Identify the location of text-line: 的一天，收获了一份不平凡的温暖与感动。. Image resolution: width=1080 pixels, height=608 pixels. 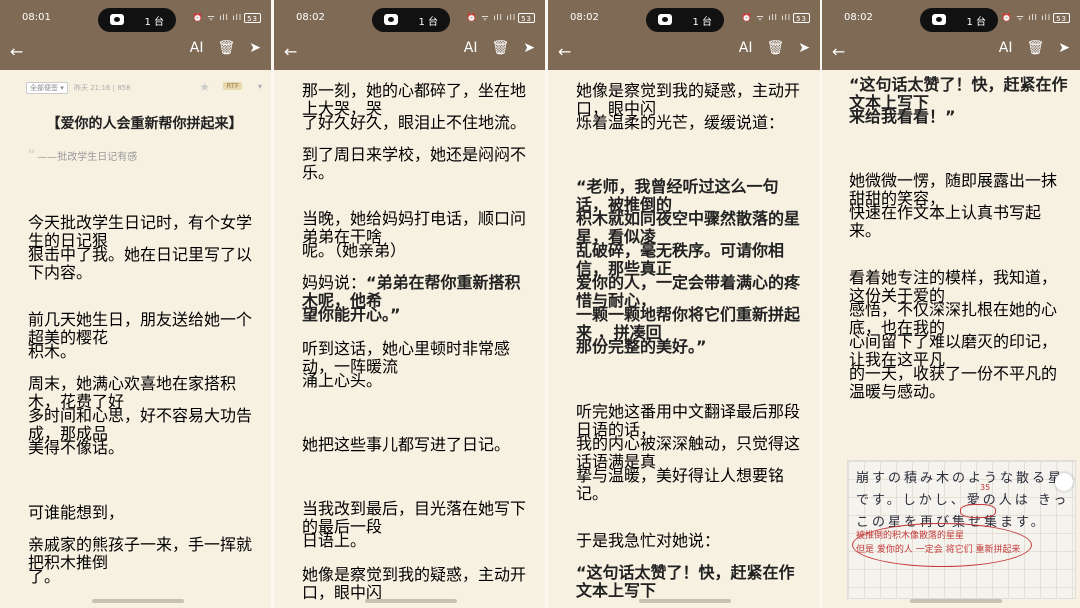
(953, 382).